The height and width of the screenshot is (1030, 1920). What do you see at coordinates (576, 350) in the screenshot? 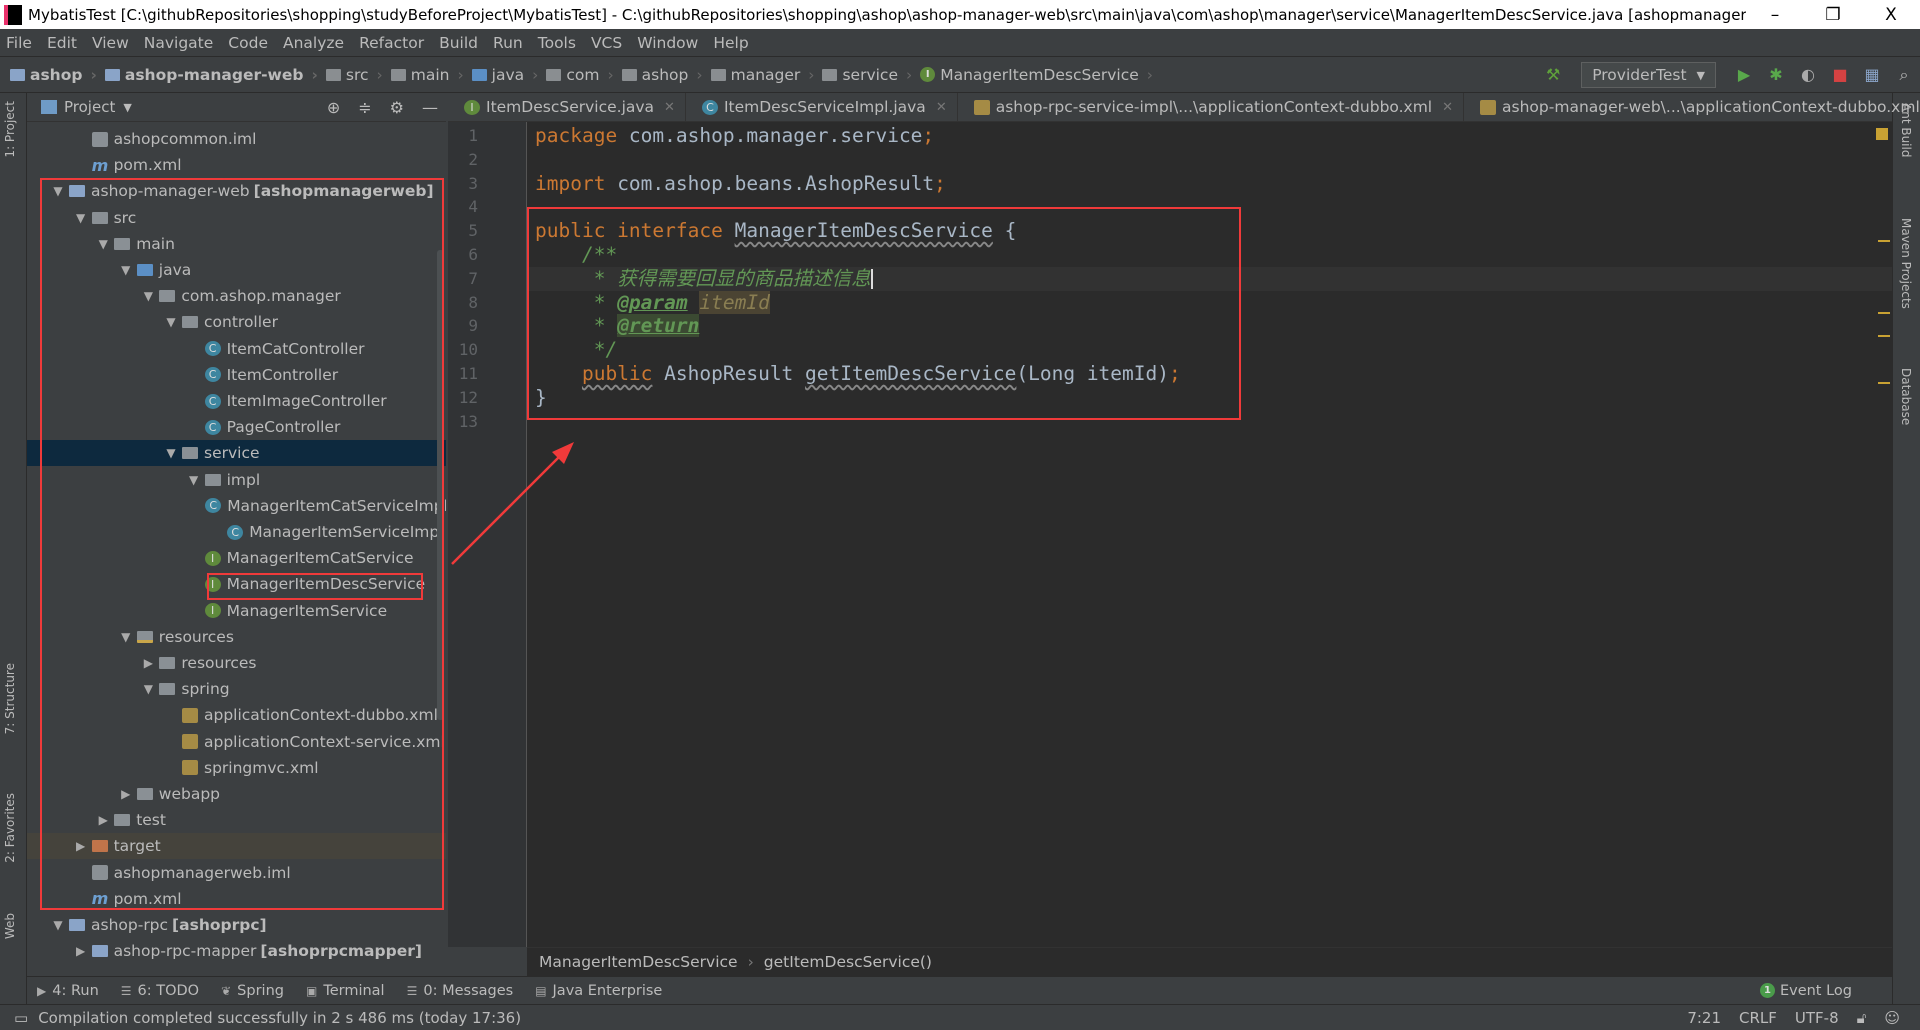
I see `code-line: */` at bounding box center [576, 350].